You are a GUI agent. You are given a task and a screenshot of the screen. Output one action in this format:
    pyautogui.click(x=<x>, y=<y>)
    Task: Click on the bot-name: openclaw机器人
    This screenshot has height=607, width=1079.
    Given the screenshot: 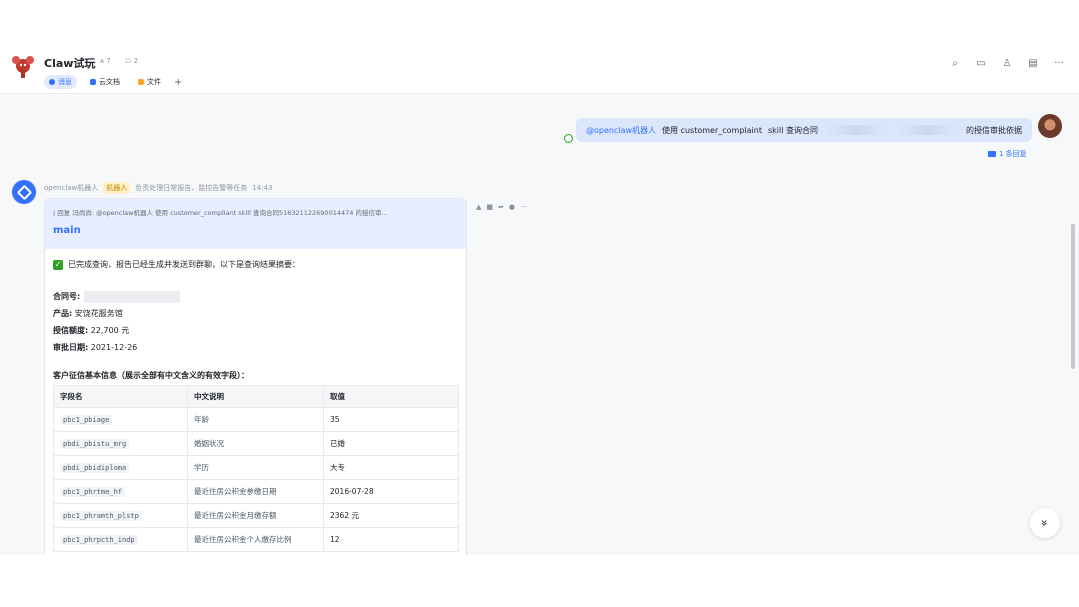 What is the action you would take?
    pyautogui.click(x=71, y=188)
    